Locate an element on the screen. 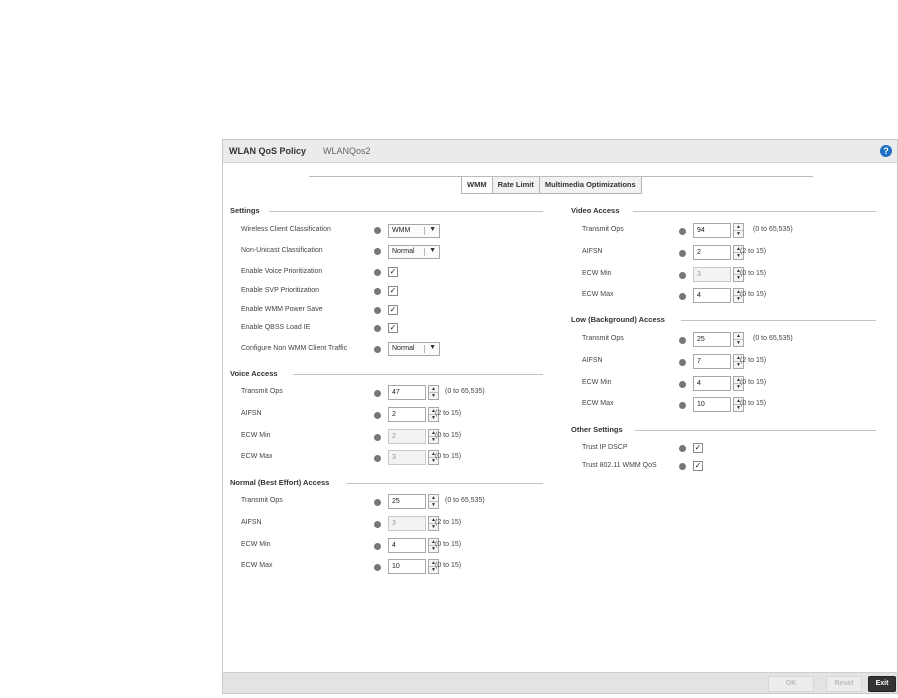 The height and width of the screenshot is (698, 898). low-transmit-ops-stepper: 25 ▲ ▼ is located at coordinates (718, 339).